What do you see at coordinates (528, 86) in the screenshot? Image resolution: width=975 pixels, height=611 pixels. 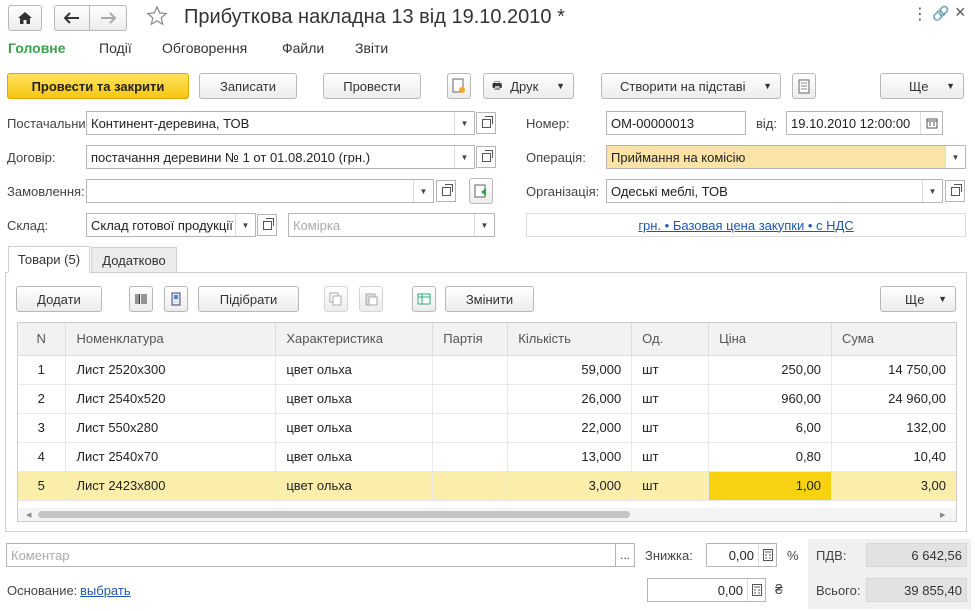 I see `print-dropdown: 🖶 Друк ▼` at bounding box center [528, 86].